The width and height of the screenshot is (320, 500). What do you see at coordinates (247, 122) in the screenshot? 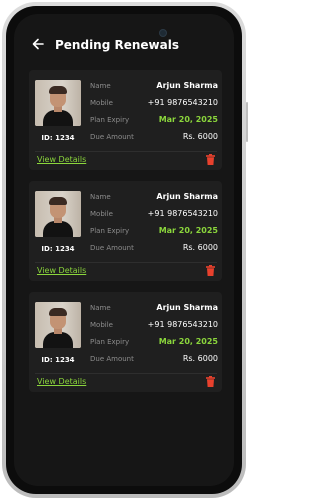
I see `power-button` at bounding box center [247, 122].